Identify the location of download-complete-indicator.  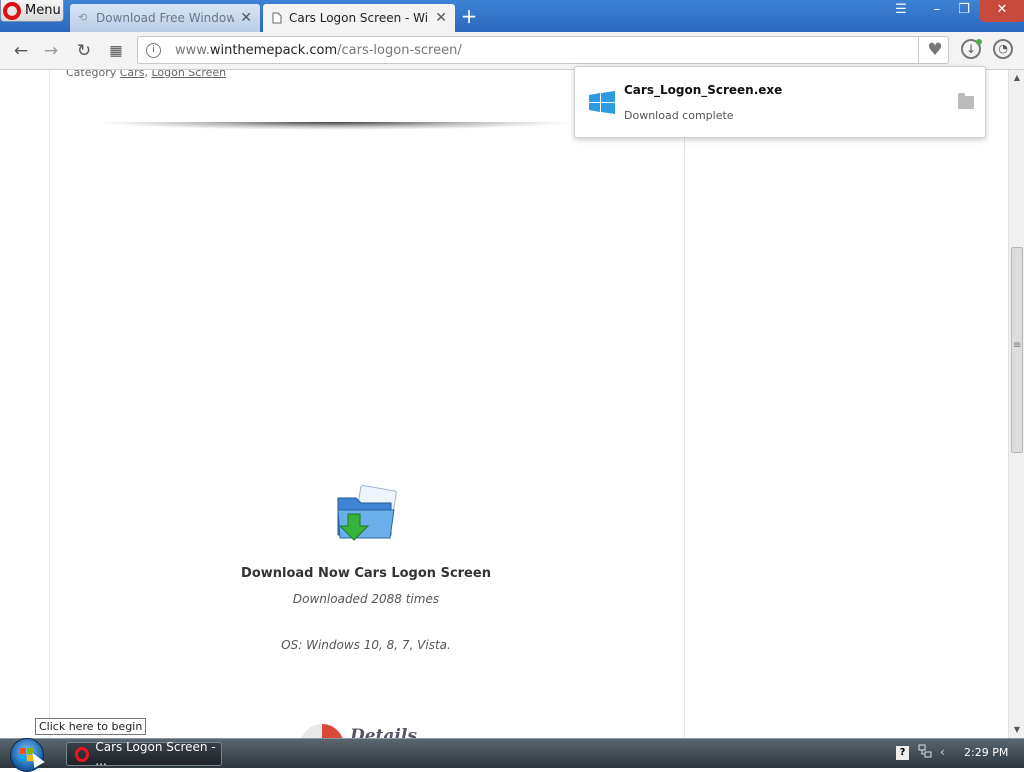
(979, 42).